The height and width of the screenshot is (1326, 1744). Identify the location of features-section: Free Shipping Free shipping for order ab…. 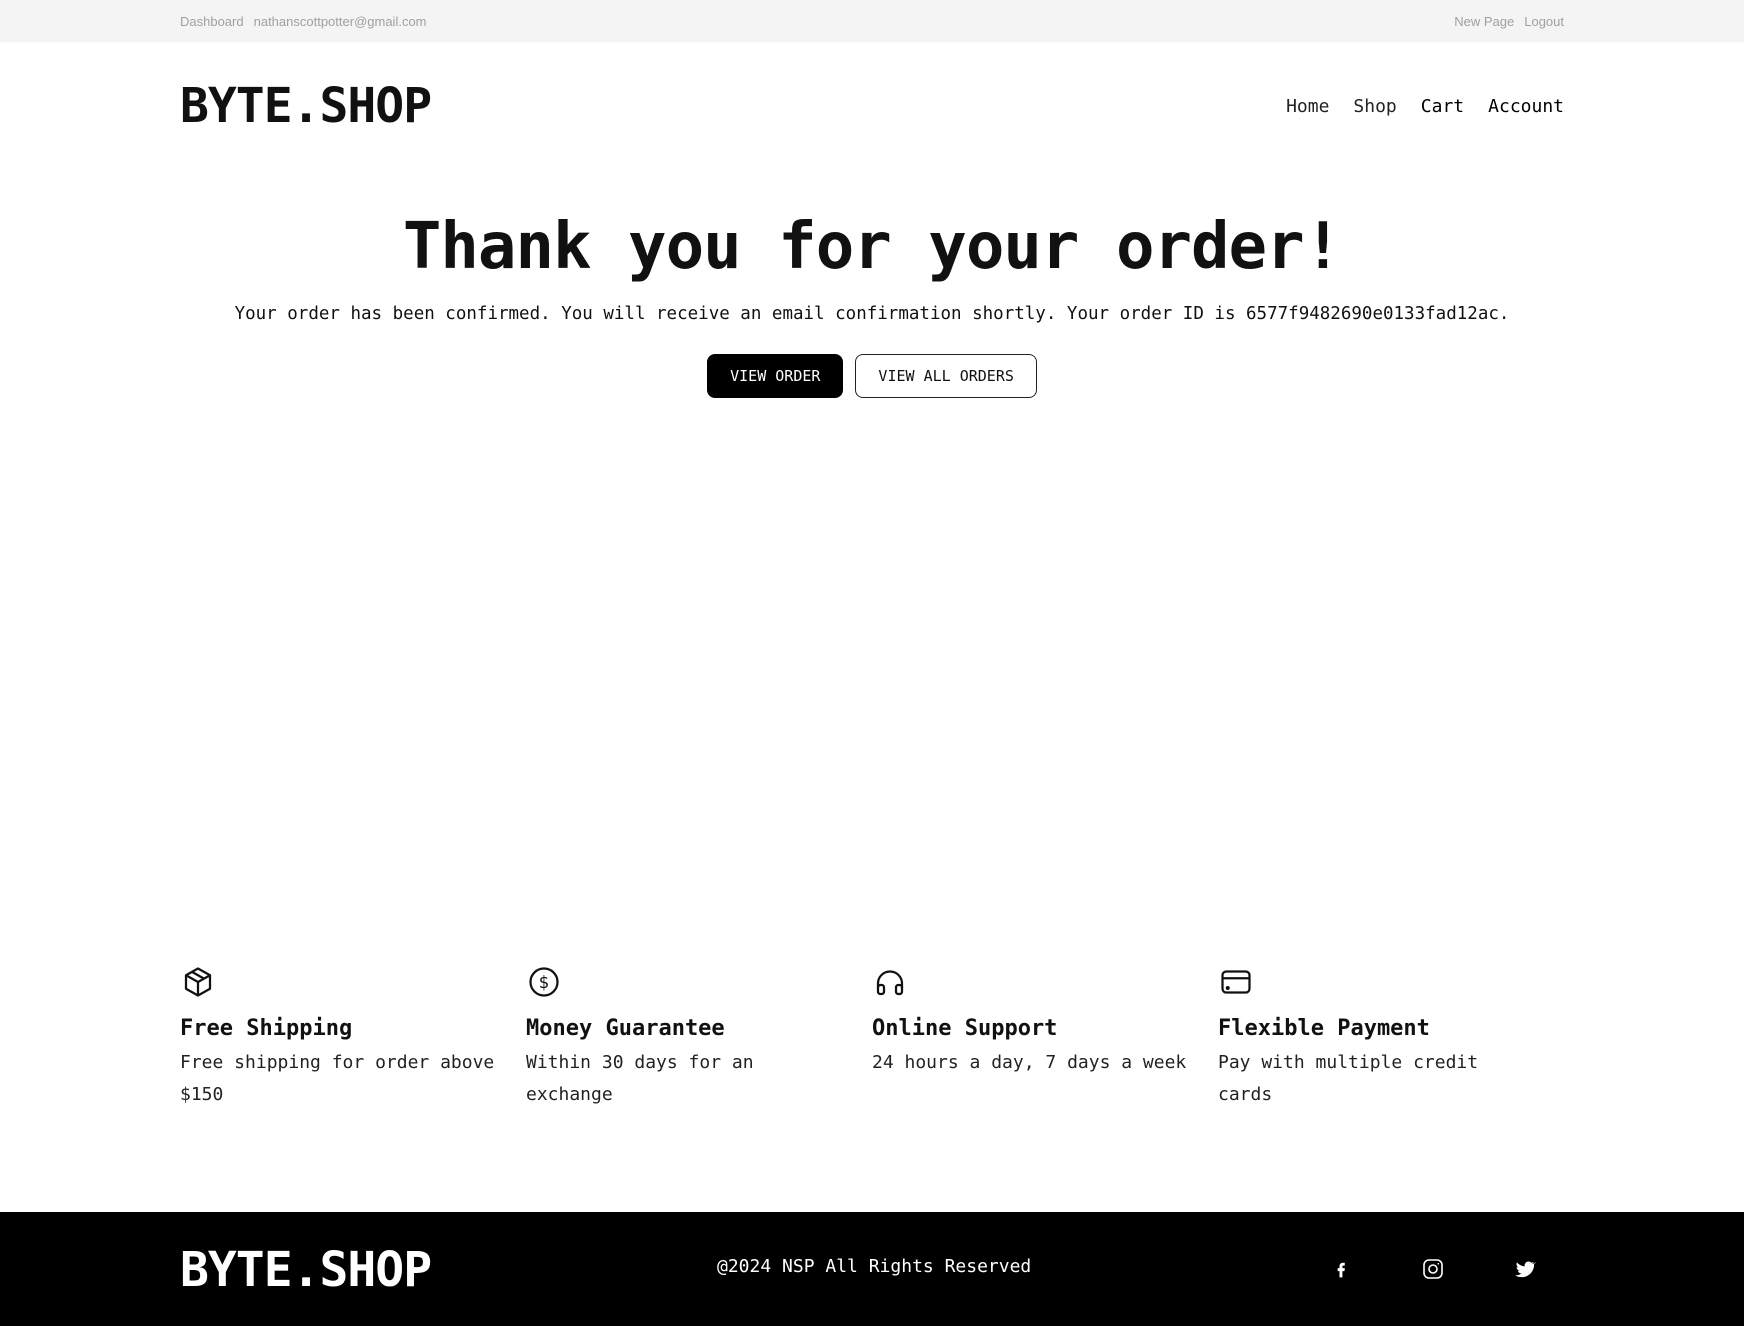
(872, 1037).